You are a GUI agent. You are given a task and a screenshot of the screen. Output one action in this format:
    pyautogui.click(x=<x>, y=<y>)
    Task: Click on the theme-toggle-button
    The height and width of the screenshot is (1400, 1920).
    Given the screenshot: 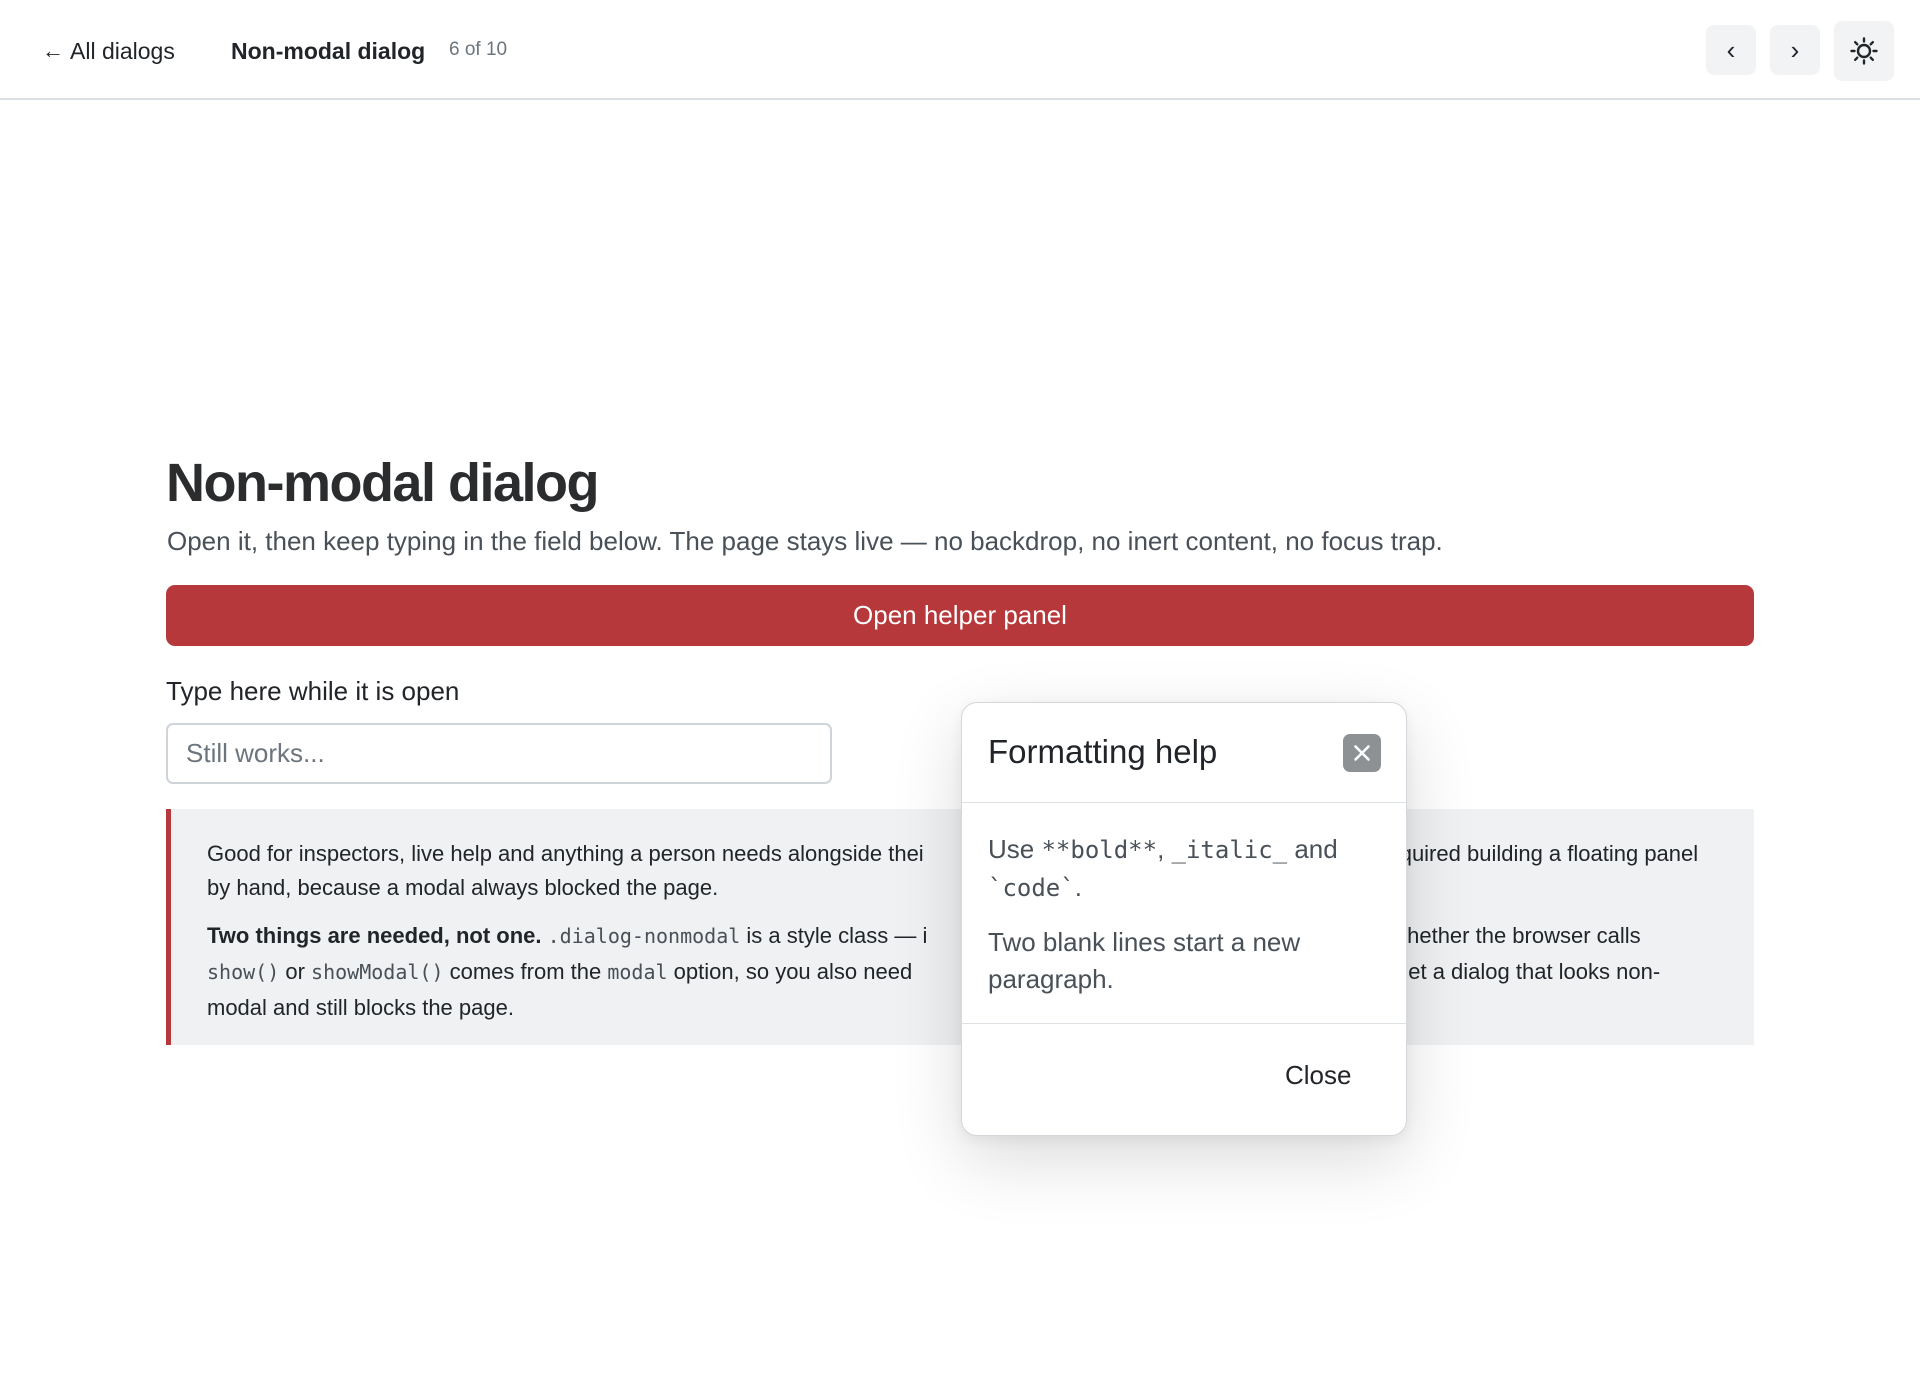 What is the action you would take?
    pyautogui.click(x=1864, y=51)
    